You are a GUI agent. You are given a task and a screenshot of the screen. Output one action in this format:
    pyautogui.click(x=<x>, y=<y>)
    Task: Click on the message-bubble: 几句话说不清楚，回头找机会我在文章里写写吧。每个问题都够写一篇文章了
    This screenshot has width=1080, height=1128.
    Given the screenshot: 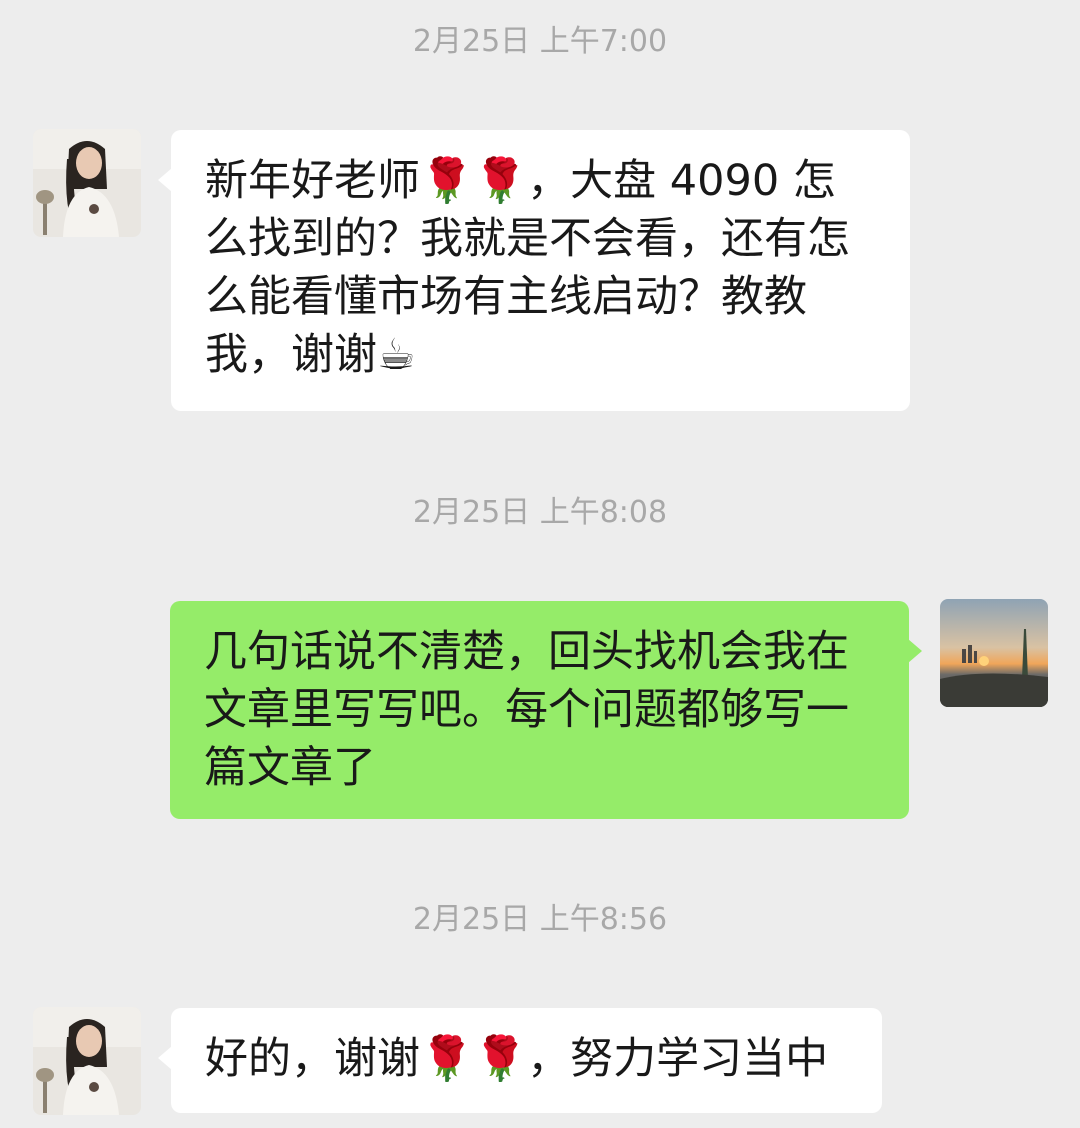 What is the action you would take?
    pyautogui.click(x=546, y=710)
    